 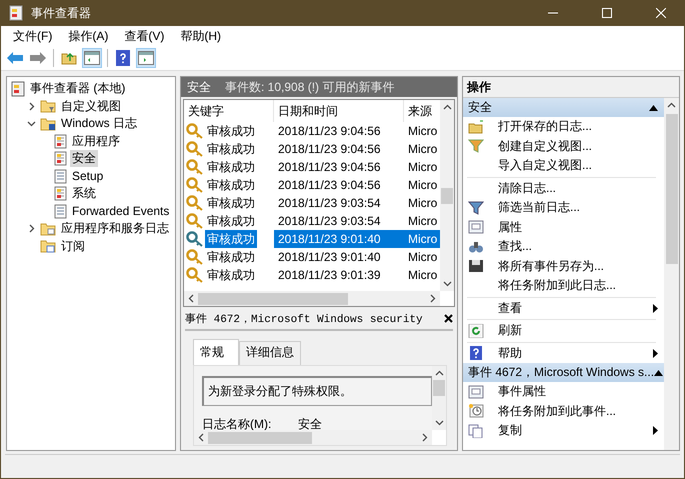 What do you see at coordinates (563, 392) in the screenshot?
I see `action-item: 事件属性` at bounding box center [563, 392].